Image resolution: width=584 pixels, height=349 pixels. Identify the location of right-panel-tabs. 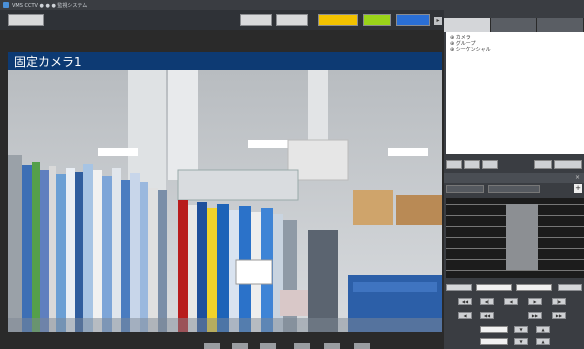
(514, 25).